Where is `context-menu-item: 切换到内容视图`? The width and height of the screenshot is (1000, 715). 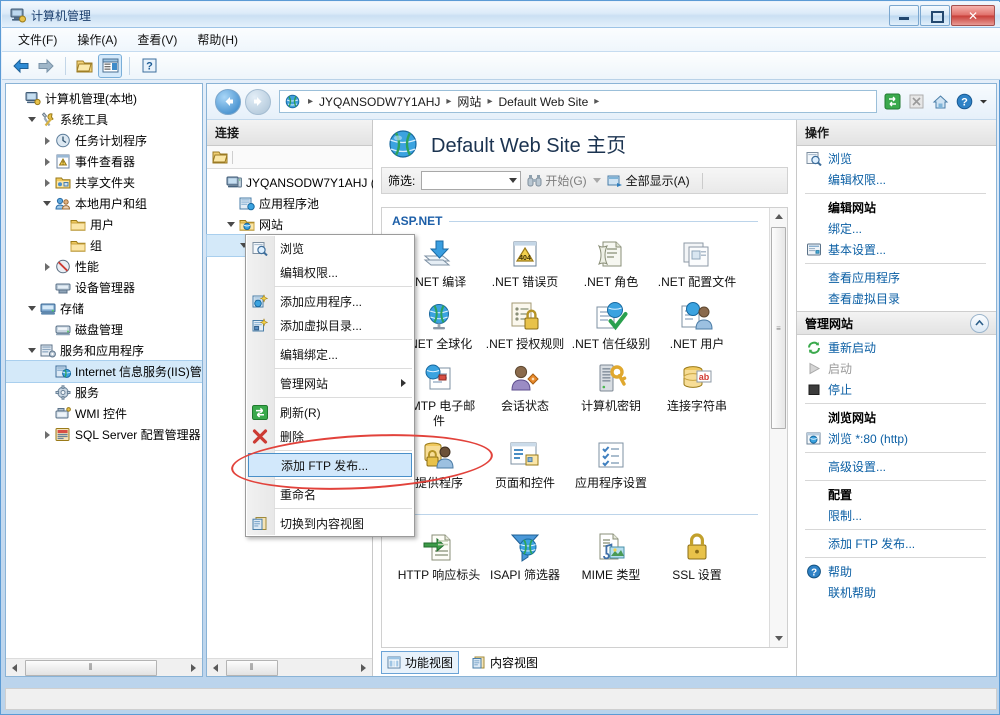
context-menu-item: 切换到内容视图 is located at coordinates (330, 523).